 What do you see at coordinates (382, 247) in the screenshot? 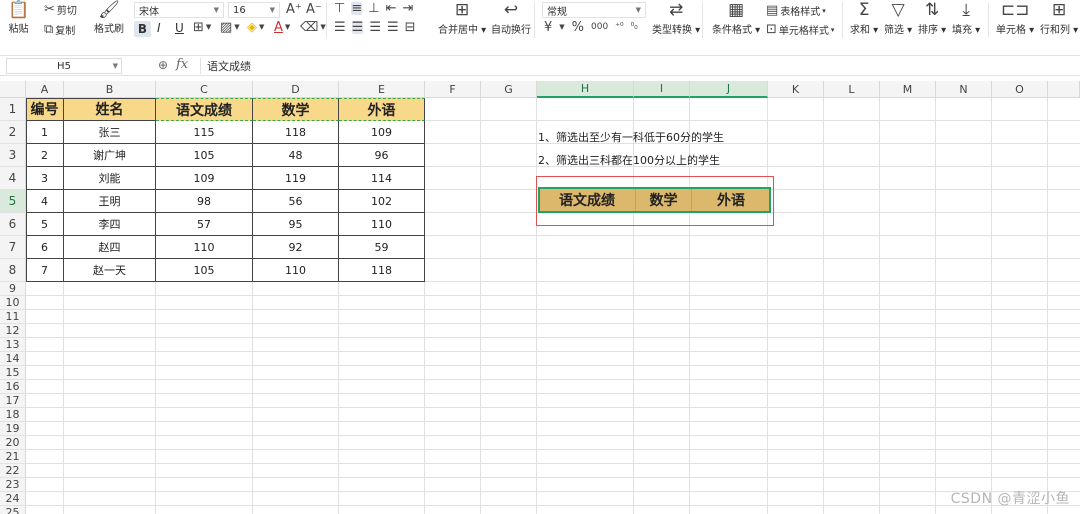
I see `table-cell: 59` at bounding box center [382, 247].